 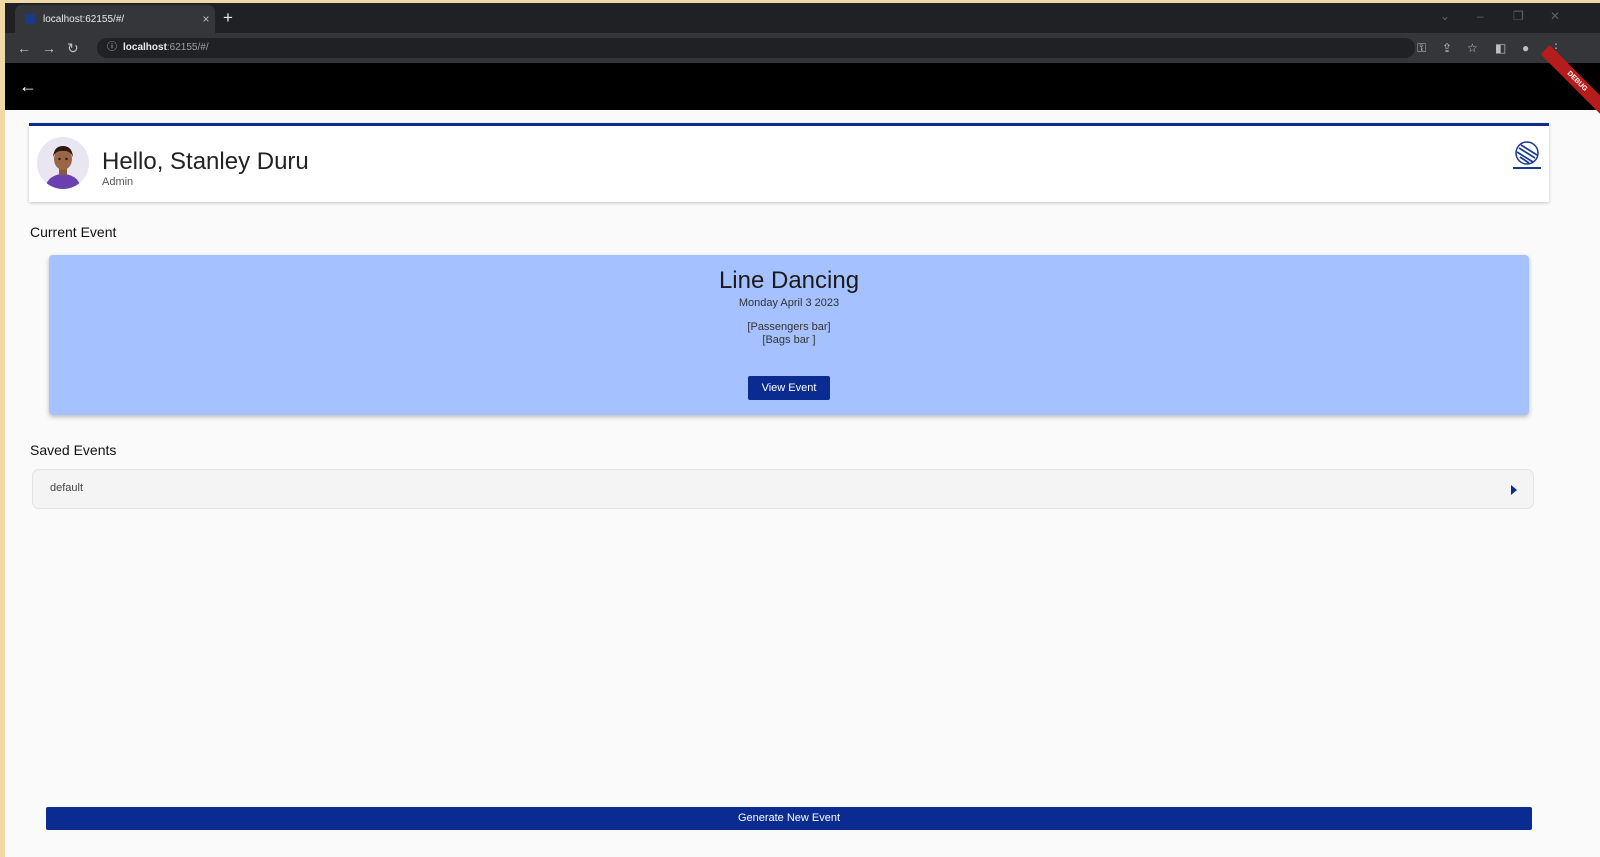 What do you see at coordinates (145, 47) in the screenshot?
I see `url-host: localhost` at bounding box center [145, 47].